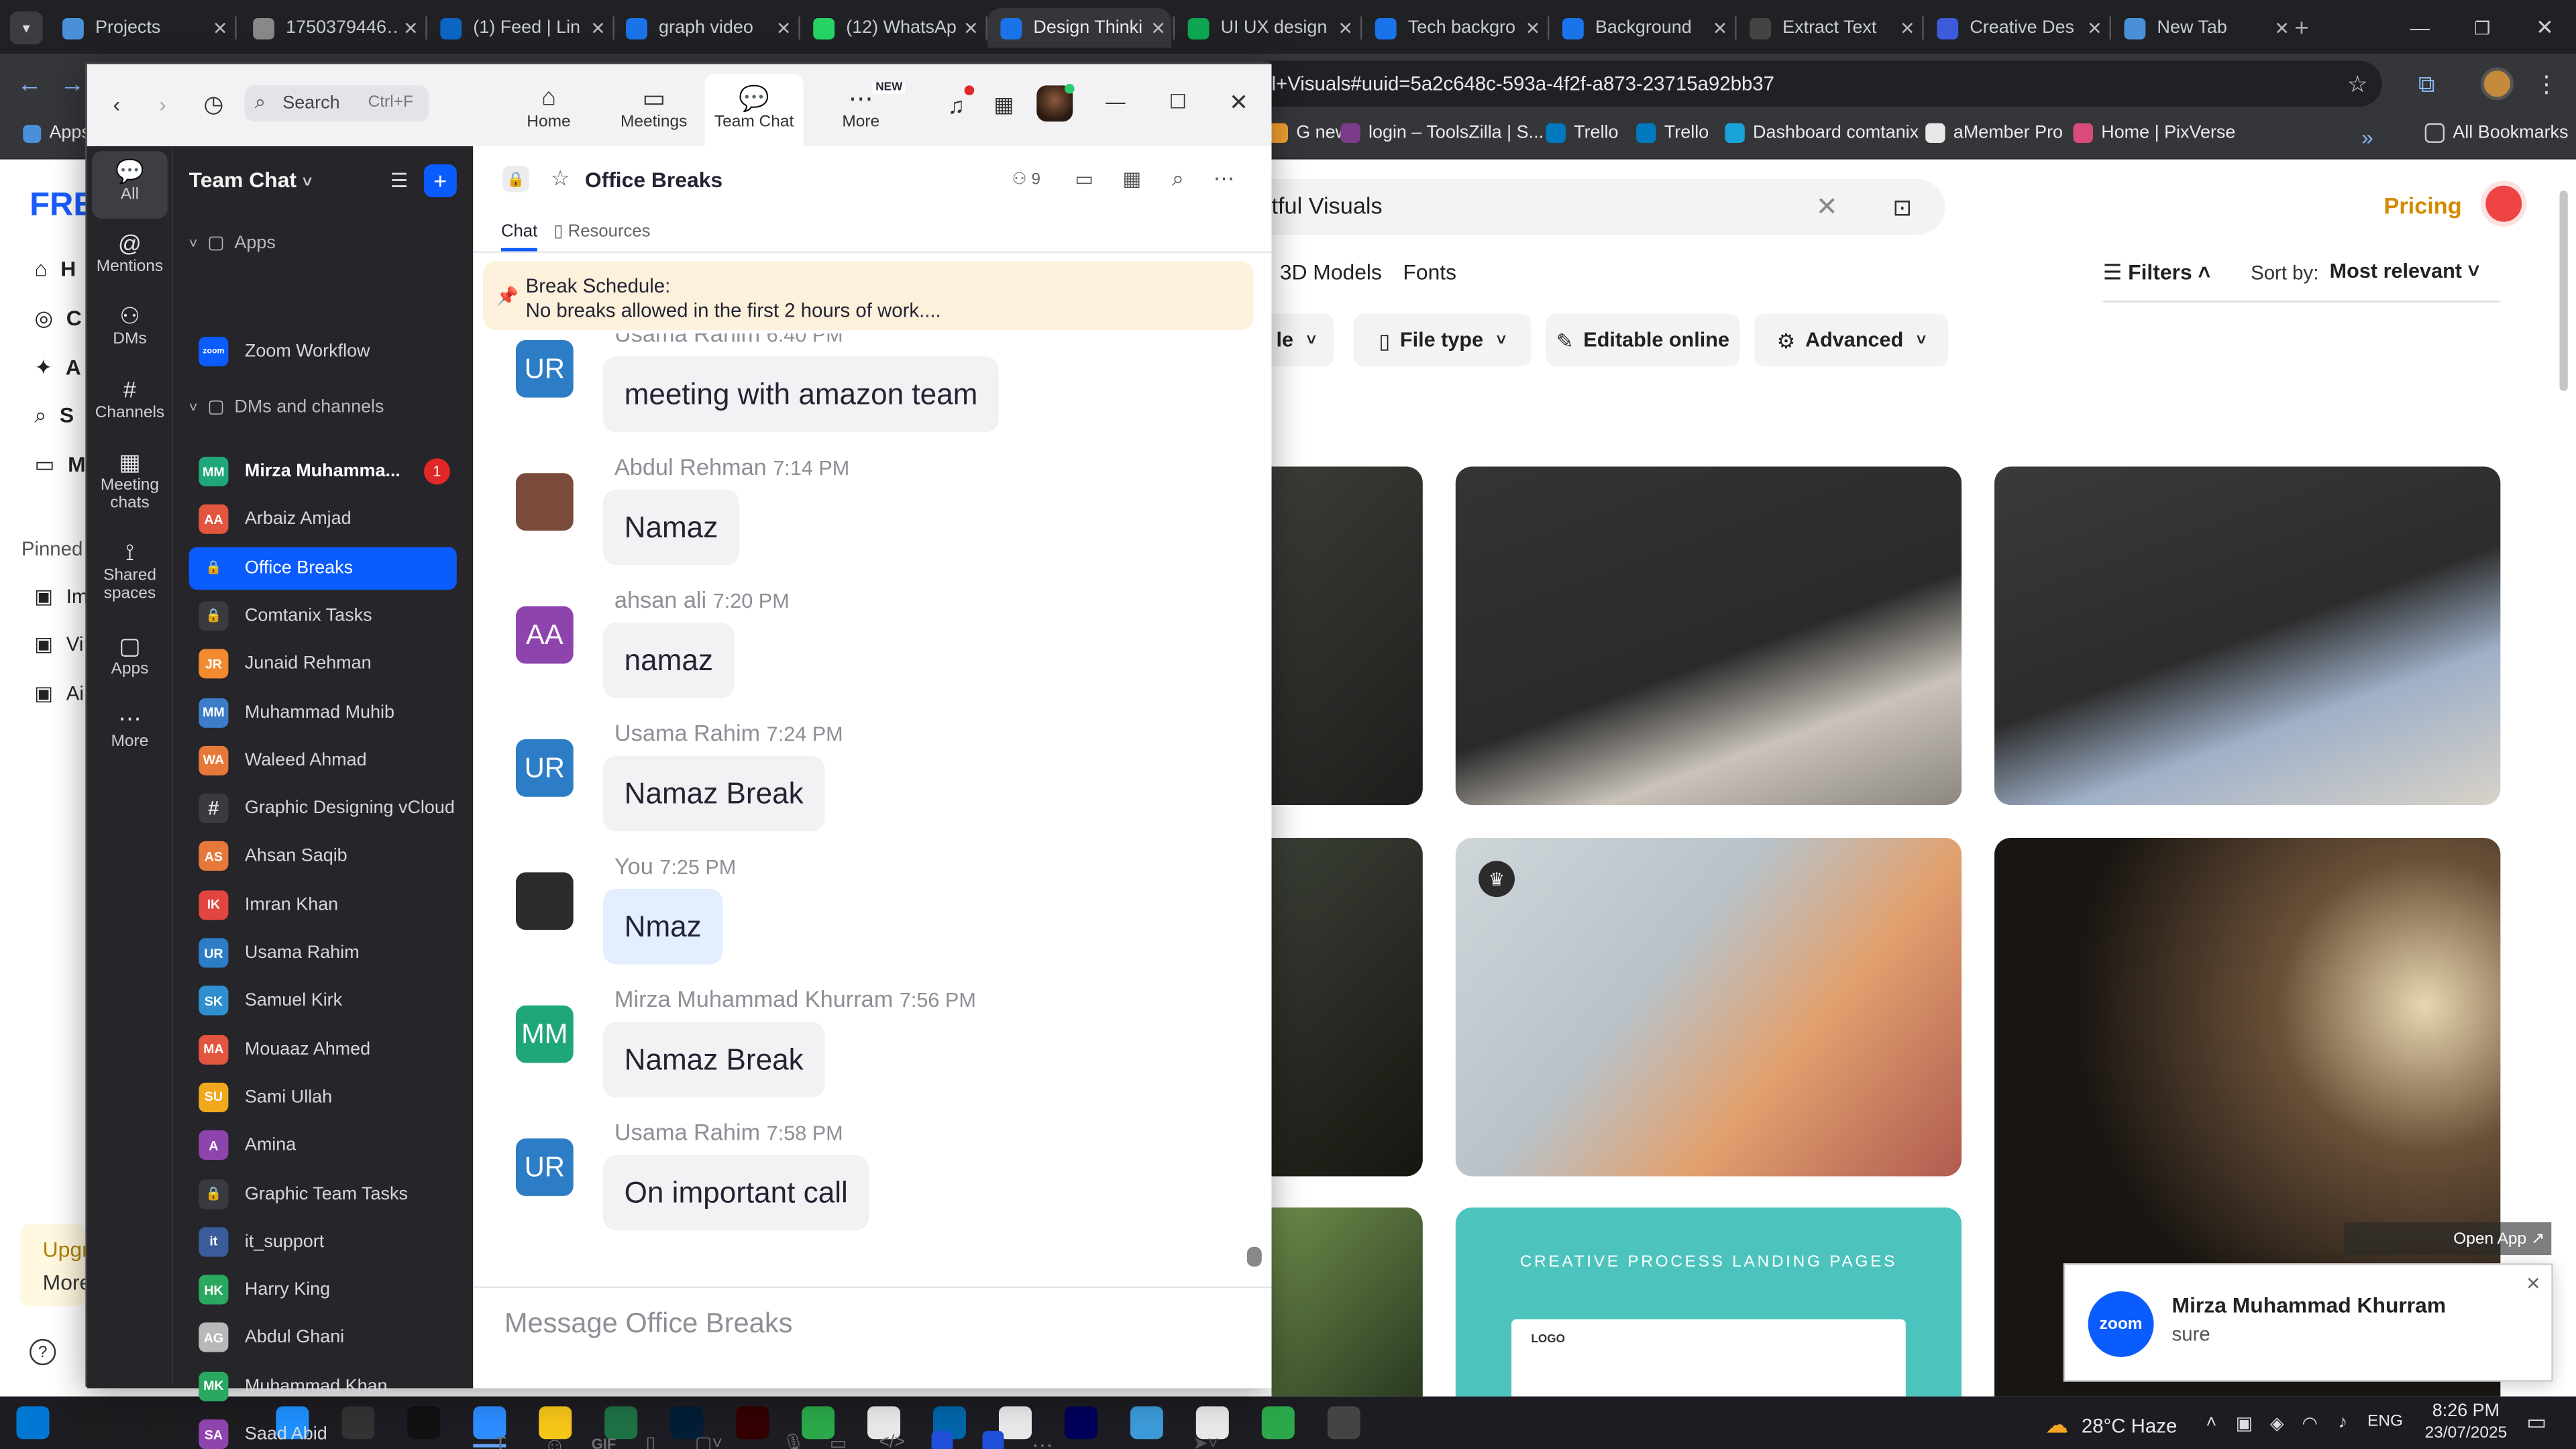 The image size is (2576, 1449). What do you see at coordinates (708, 1441) in the screenshot?
I see `screenshot-icon: ▢˅` at bounding box center [708, 1441].